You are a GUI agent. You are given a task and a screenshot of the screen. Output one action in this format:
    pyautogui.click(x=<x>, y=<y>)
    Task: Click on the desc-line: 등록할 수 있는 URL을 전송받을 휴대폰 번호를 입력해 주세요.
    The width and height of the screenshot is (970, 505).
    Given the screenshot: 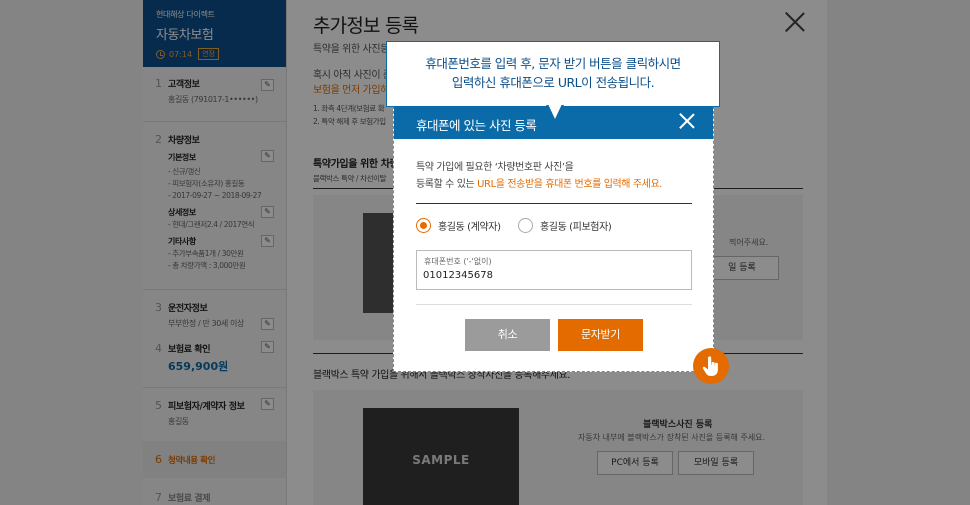 What is the action you would take?
    pyautogui.click(x=539, y=184)
    